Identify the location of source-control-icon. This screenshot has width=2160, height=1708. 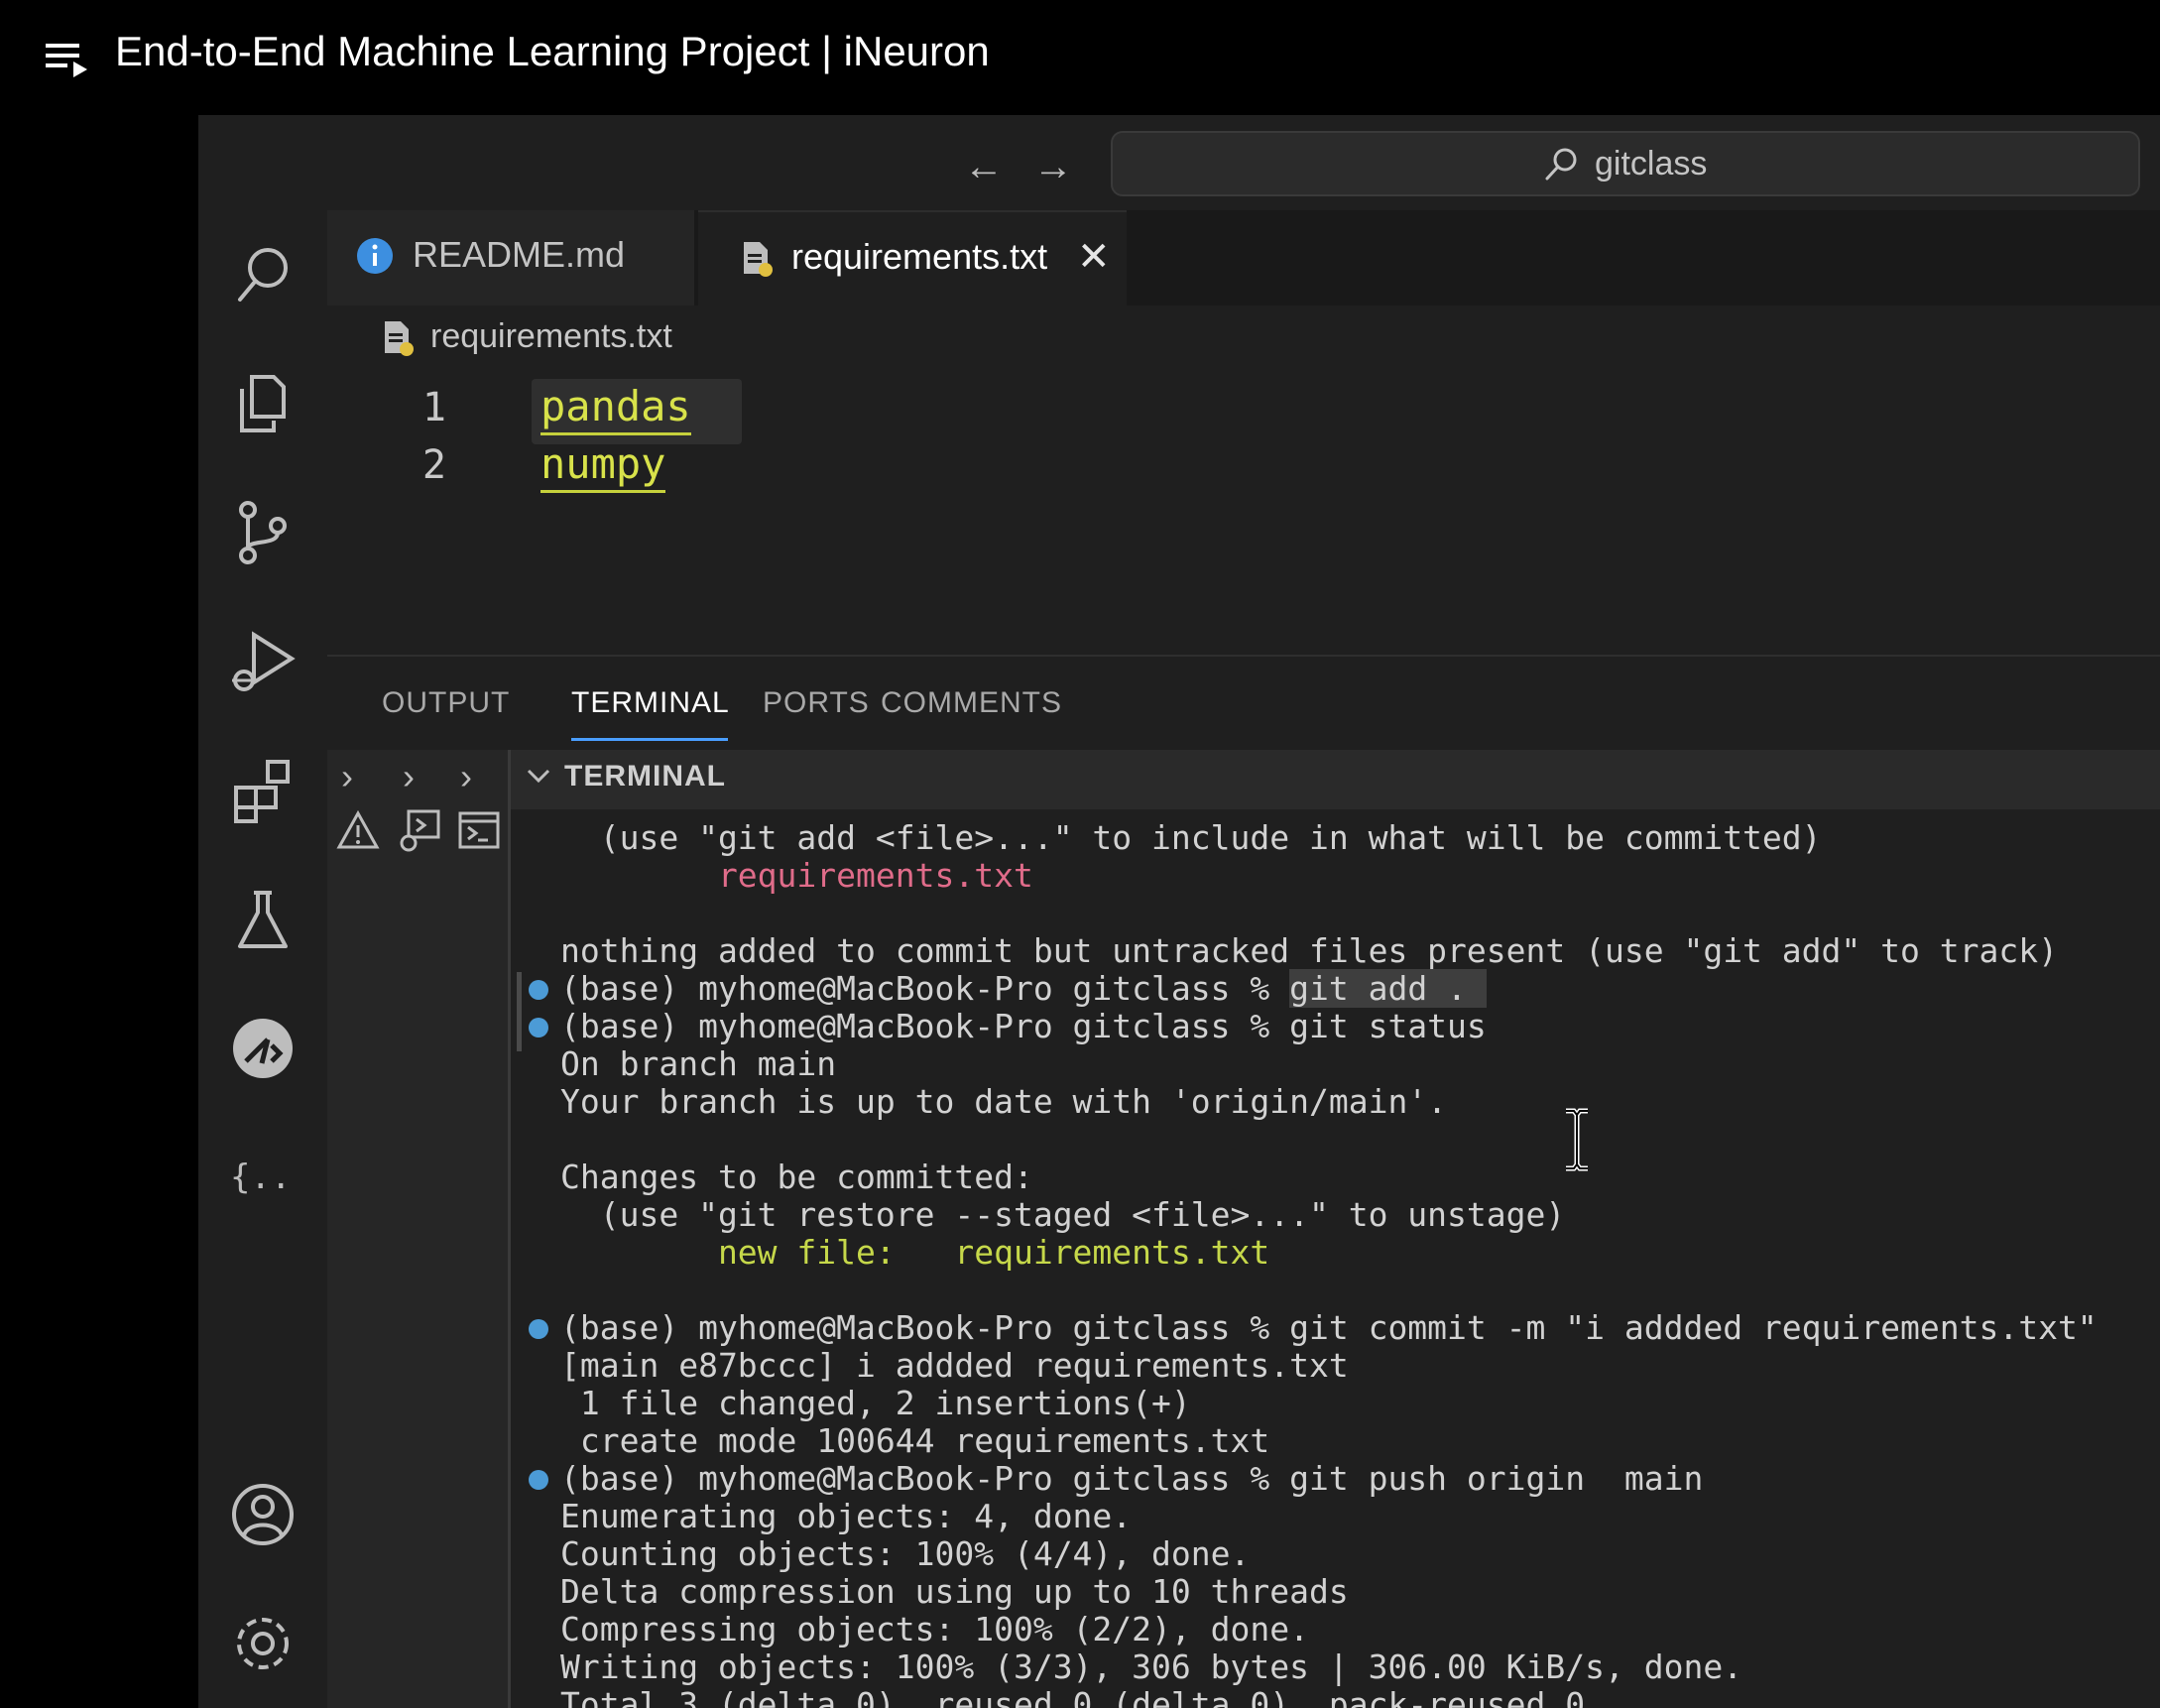
(263, 532).